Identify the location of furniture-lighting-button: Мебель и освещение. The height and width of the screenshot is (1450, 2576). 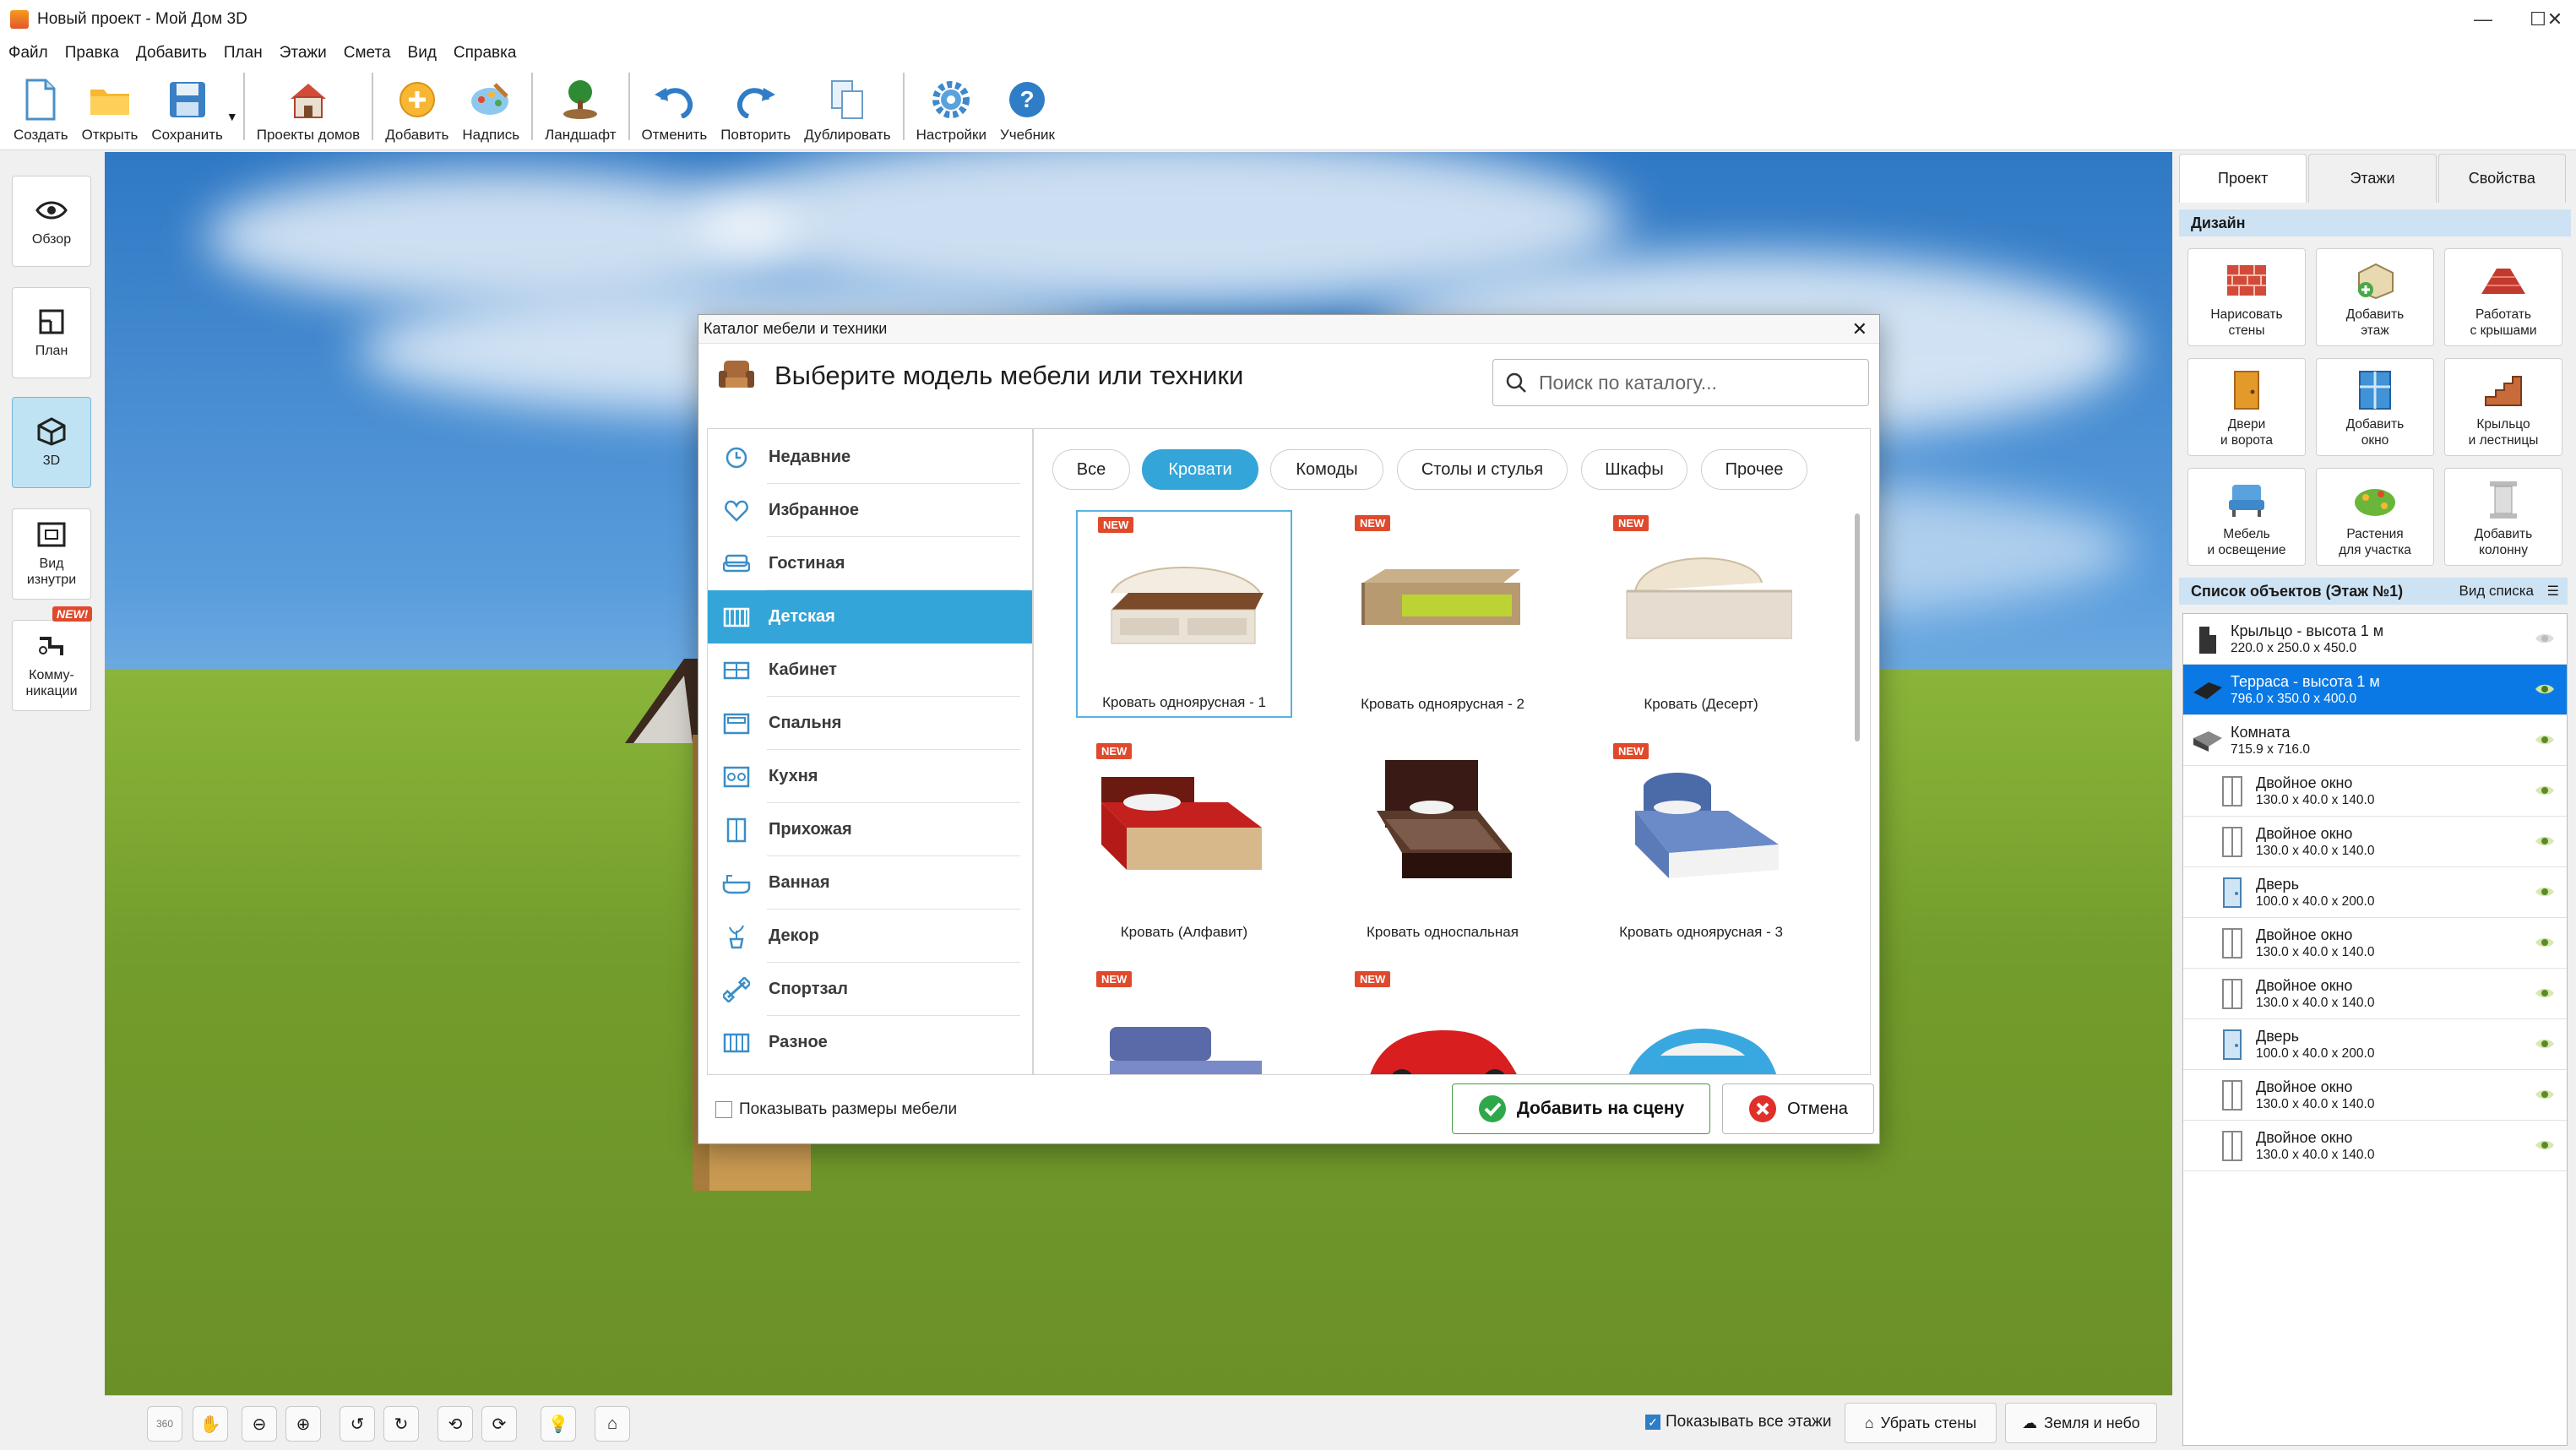
(2246, 517).